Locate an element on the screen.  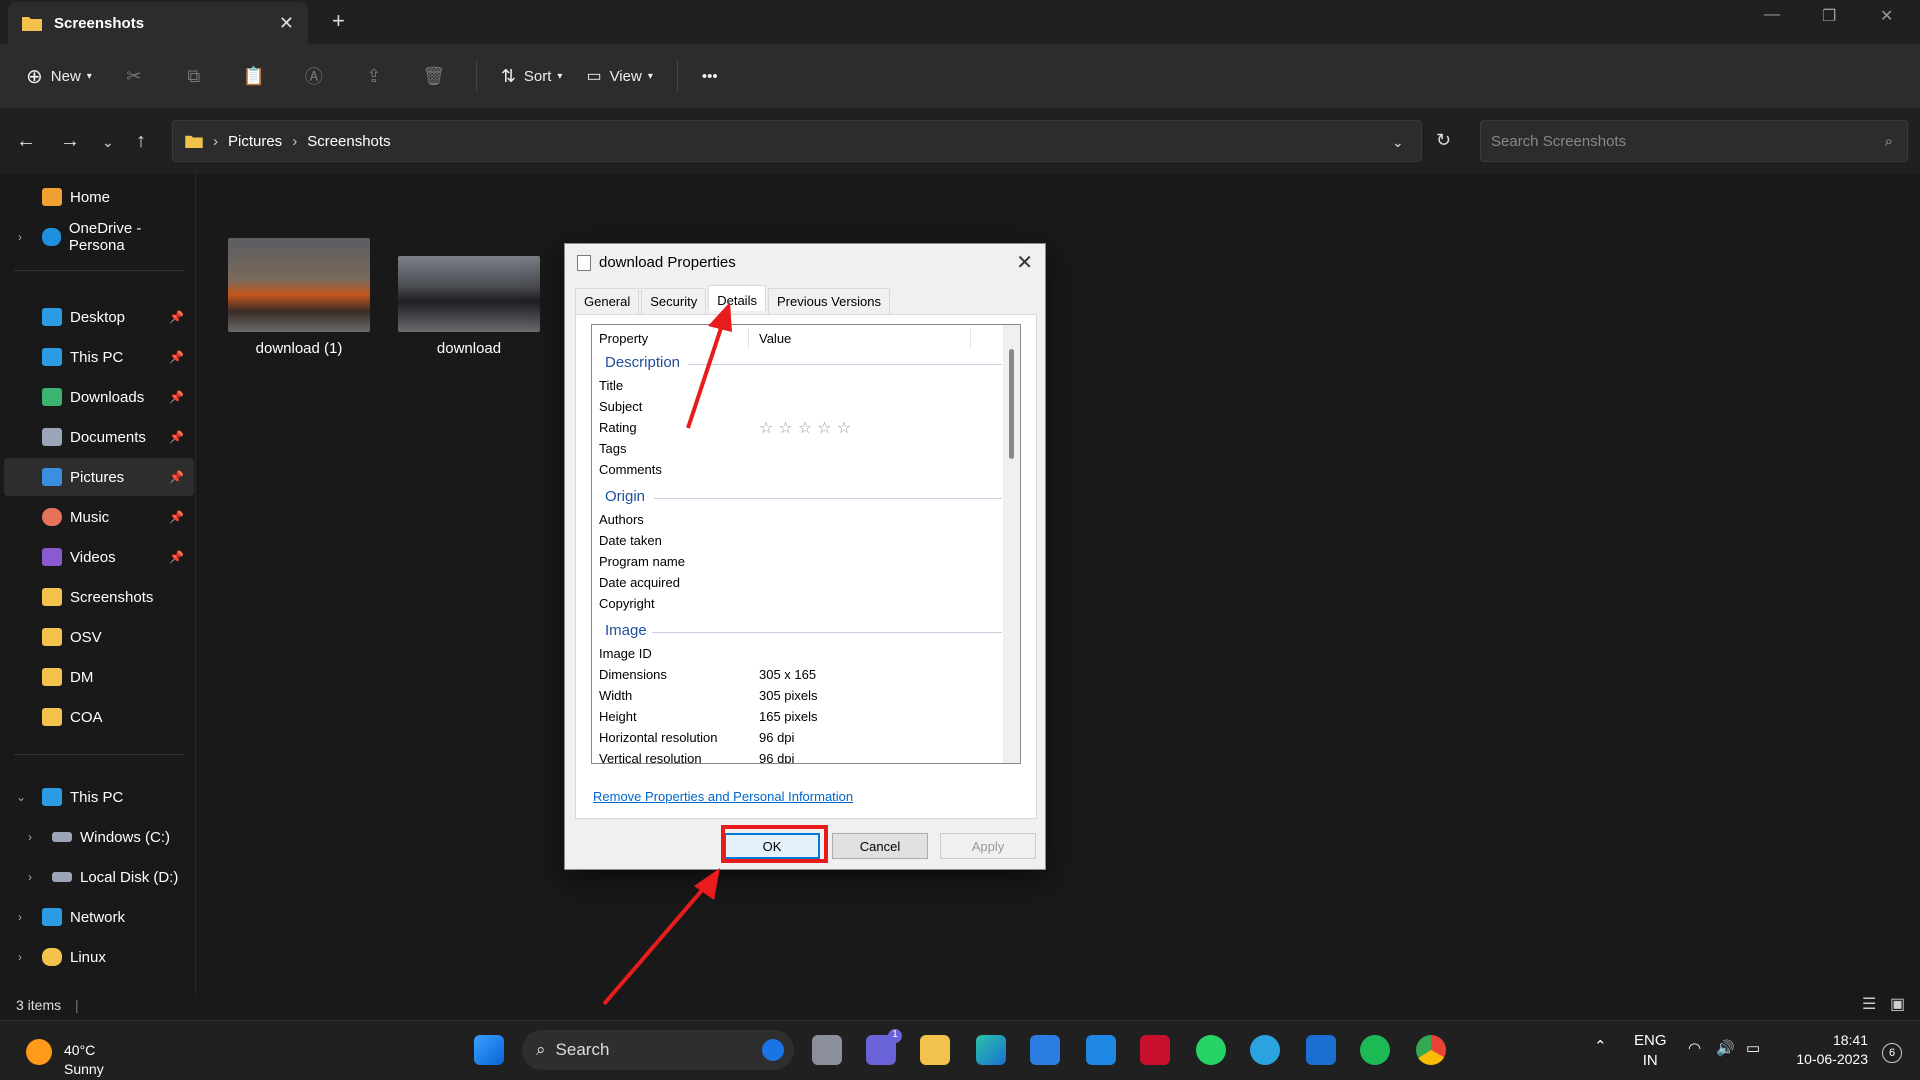
chrome-icon is located at coordinates (1431, 1050).